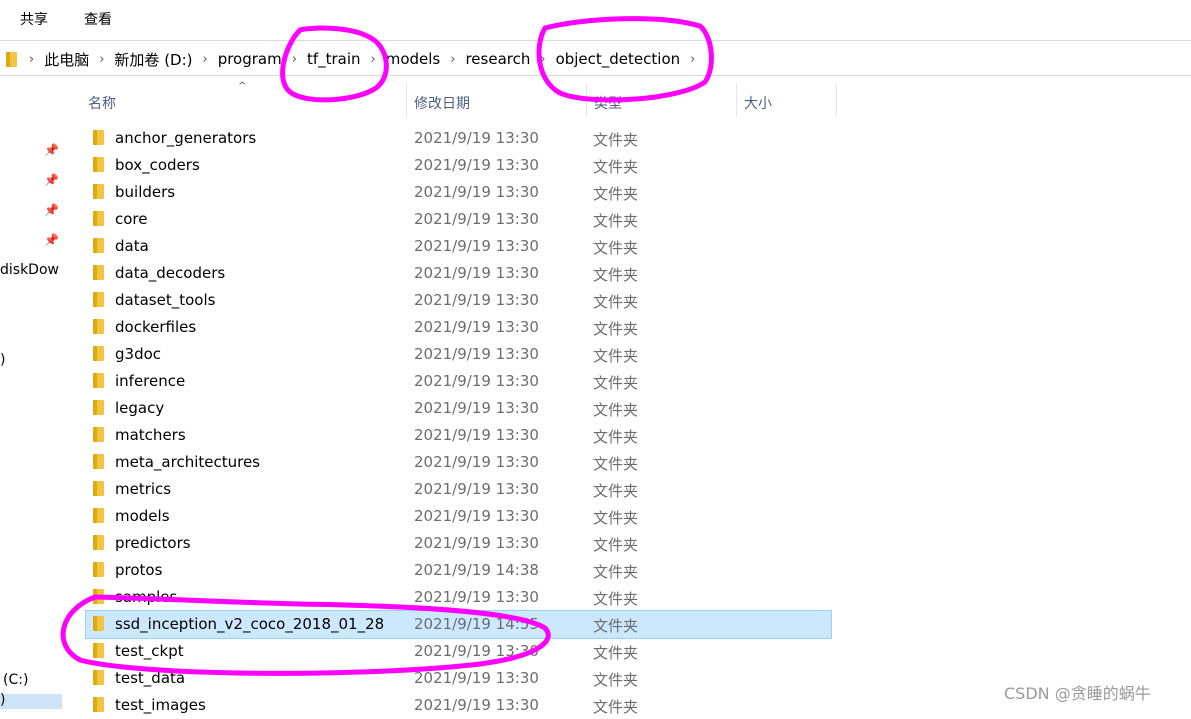 The width and height of the screenshot is (1191, 719). What do you see at coordinates (458, 354) in the screenshot?
I see `file-row: g3doc 2021/9/19 13:30 文件夹` at bounding box center [458, 354].